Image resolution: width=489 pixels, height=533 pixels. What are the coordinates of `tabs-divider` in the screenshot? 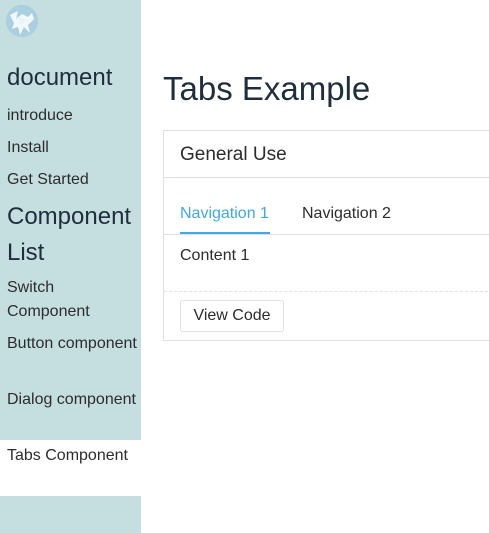 It's located at (326, 234).